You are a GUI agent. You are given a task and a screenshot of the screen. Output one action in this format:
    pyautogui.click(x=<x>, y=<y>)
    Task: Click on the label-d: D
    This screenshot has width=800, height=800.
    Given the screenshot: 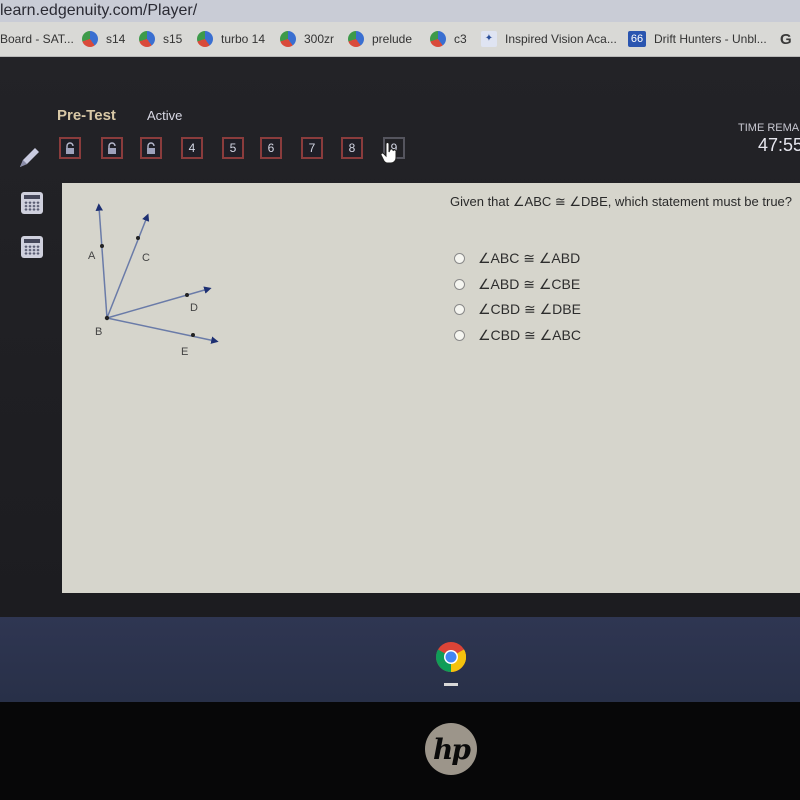 What is the action you would take?
    pyautogui.click(x=194, y=308)
    